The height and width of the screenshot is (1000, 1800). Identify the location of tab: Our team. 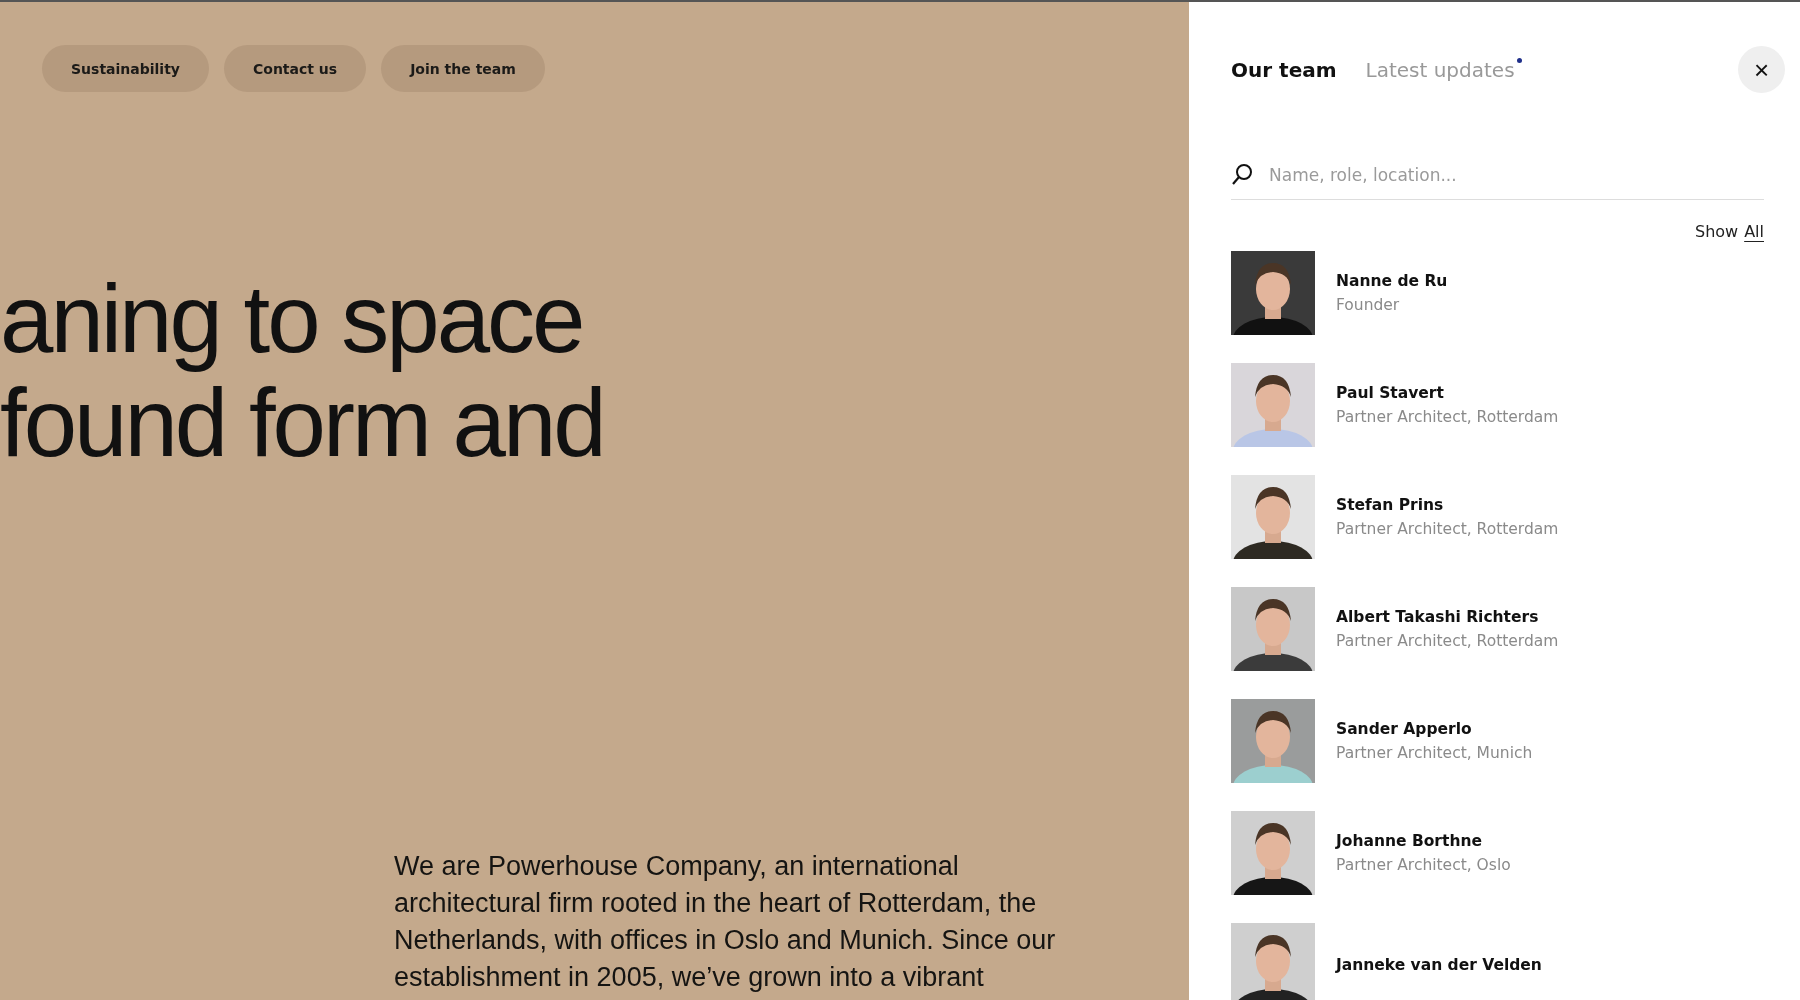
(1286, 69).